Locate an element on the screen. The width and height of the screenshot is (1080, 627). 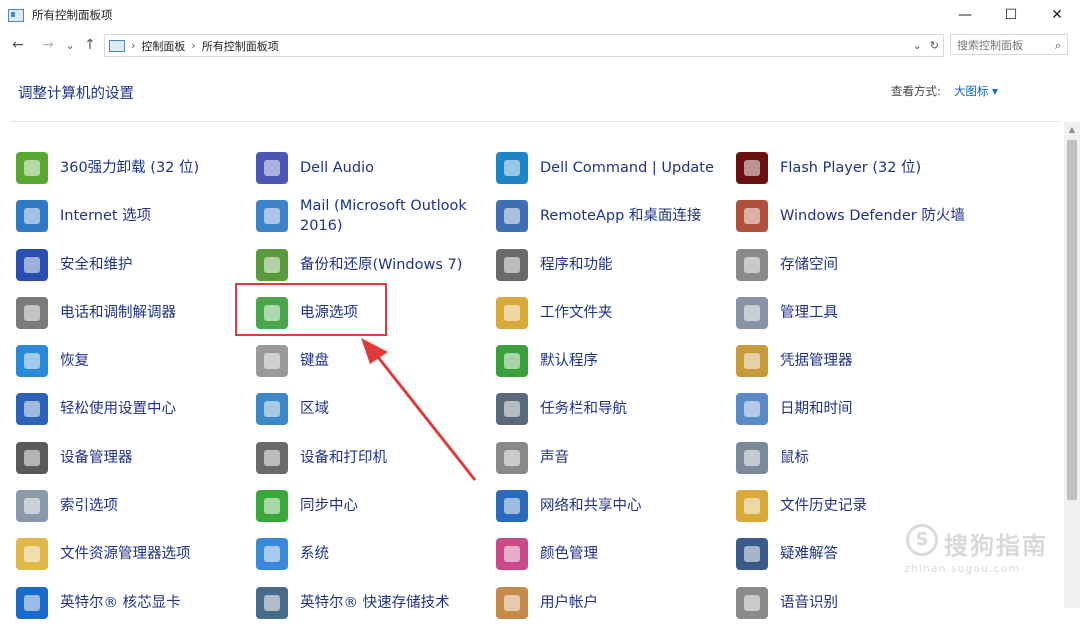
printer-icon is located at coordinates (272, 457).